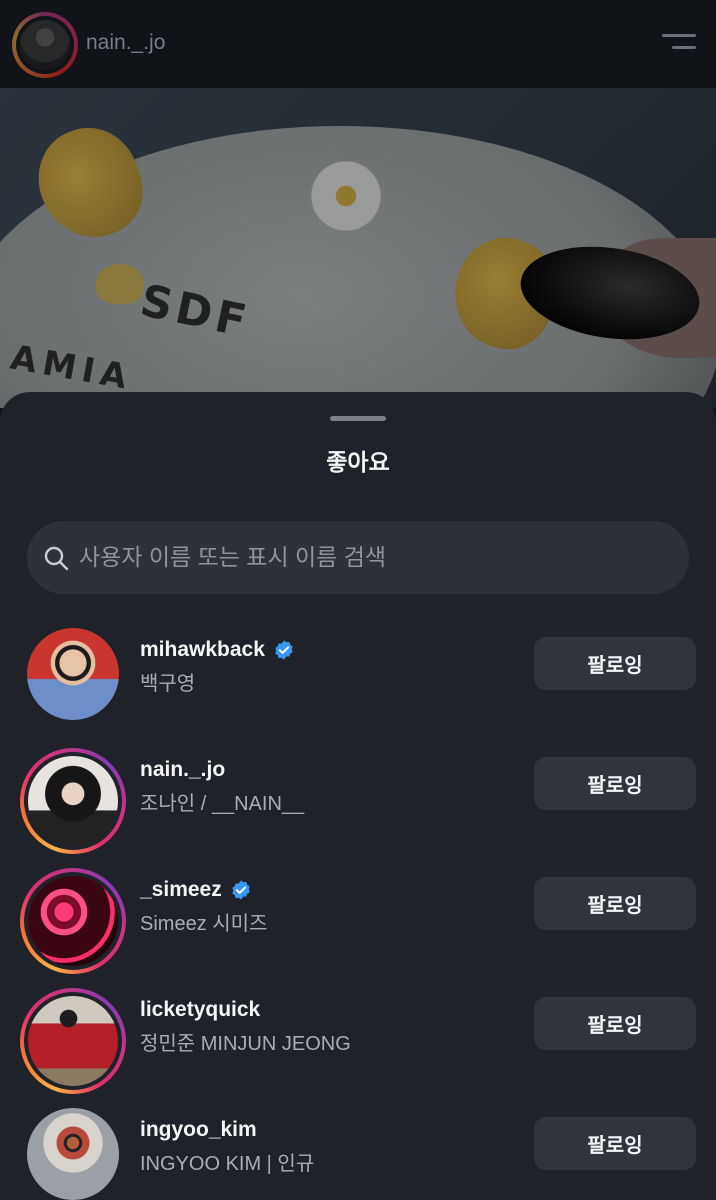 This screenshot has width=716, height=1200. Describe the element at coordinates (358, 1034) in the screenshot. I see `list-item: licketyquick 정민준 MINJUN JEONG 팔로잉` at that location.